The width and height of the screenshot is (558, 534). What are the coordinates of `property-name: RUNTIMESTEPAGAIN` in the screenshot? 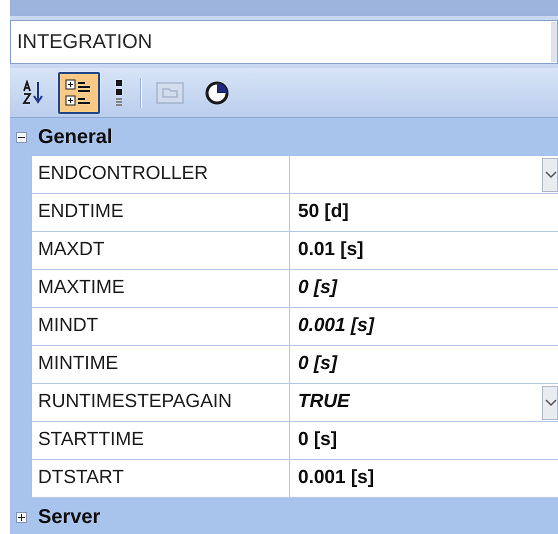 It's located at (161, 402).